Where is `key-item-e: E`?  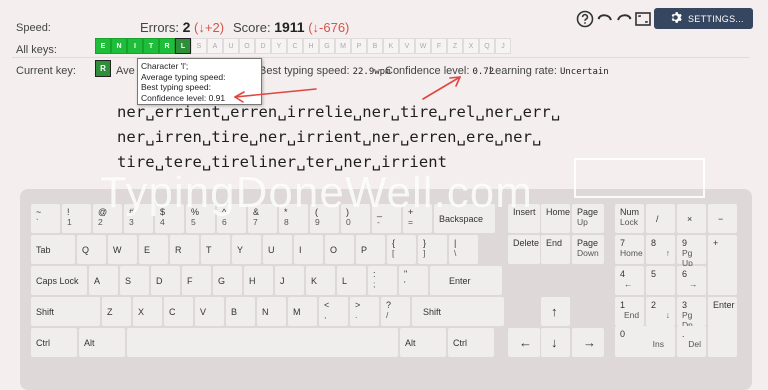
key-item-e: E is located at coordinates (103, 46).